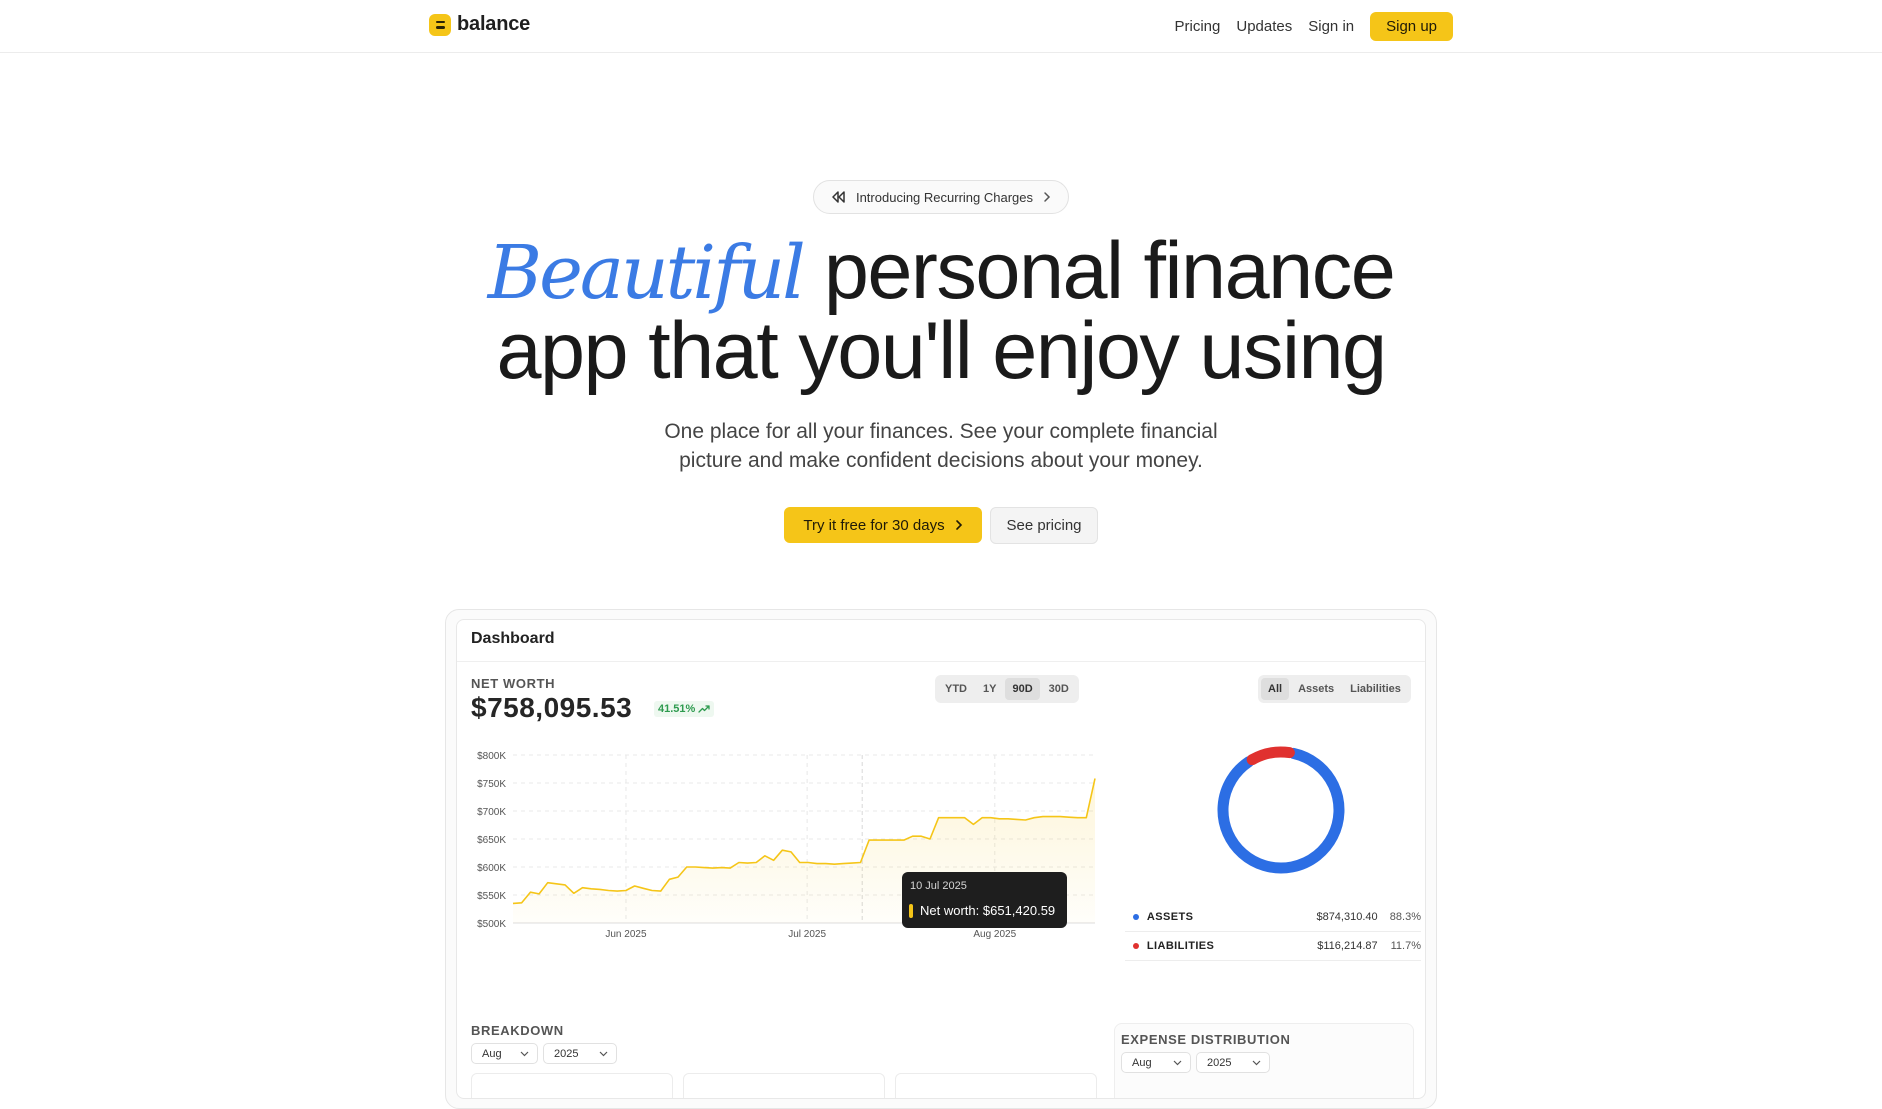 The height and width of the screenshot is (1109, 1882). Describe the element at coordinates (504, 1053) in the screenshot. I see `breakdown-month-select: Aug` at that location.